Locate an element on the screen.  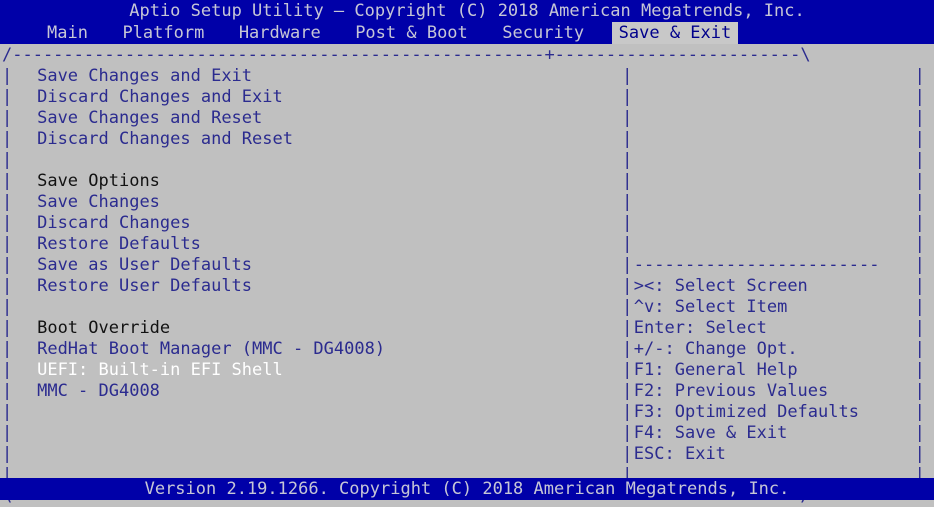
help-key-key: ><: Select Screen is located at coordinates (720, 286).